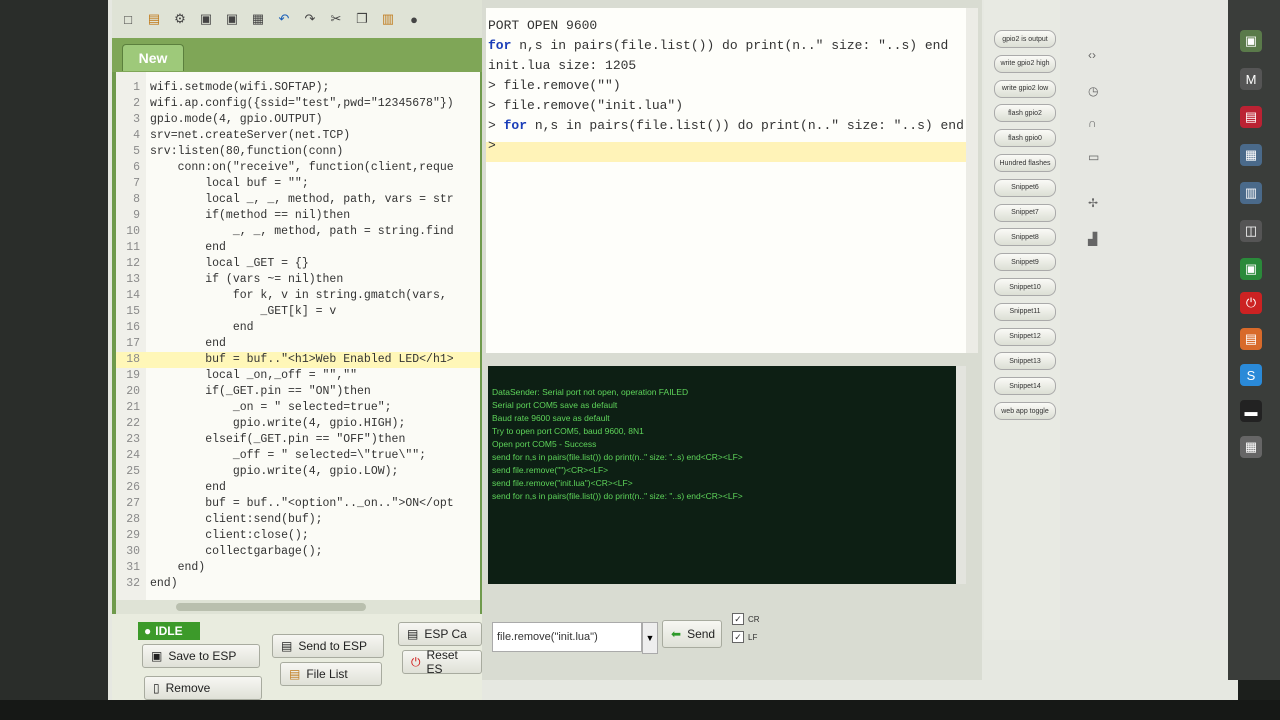  Describe the element at coordinates (413, 634) in the screenshot. I see `esp-icon: ▤` at that location.